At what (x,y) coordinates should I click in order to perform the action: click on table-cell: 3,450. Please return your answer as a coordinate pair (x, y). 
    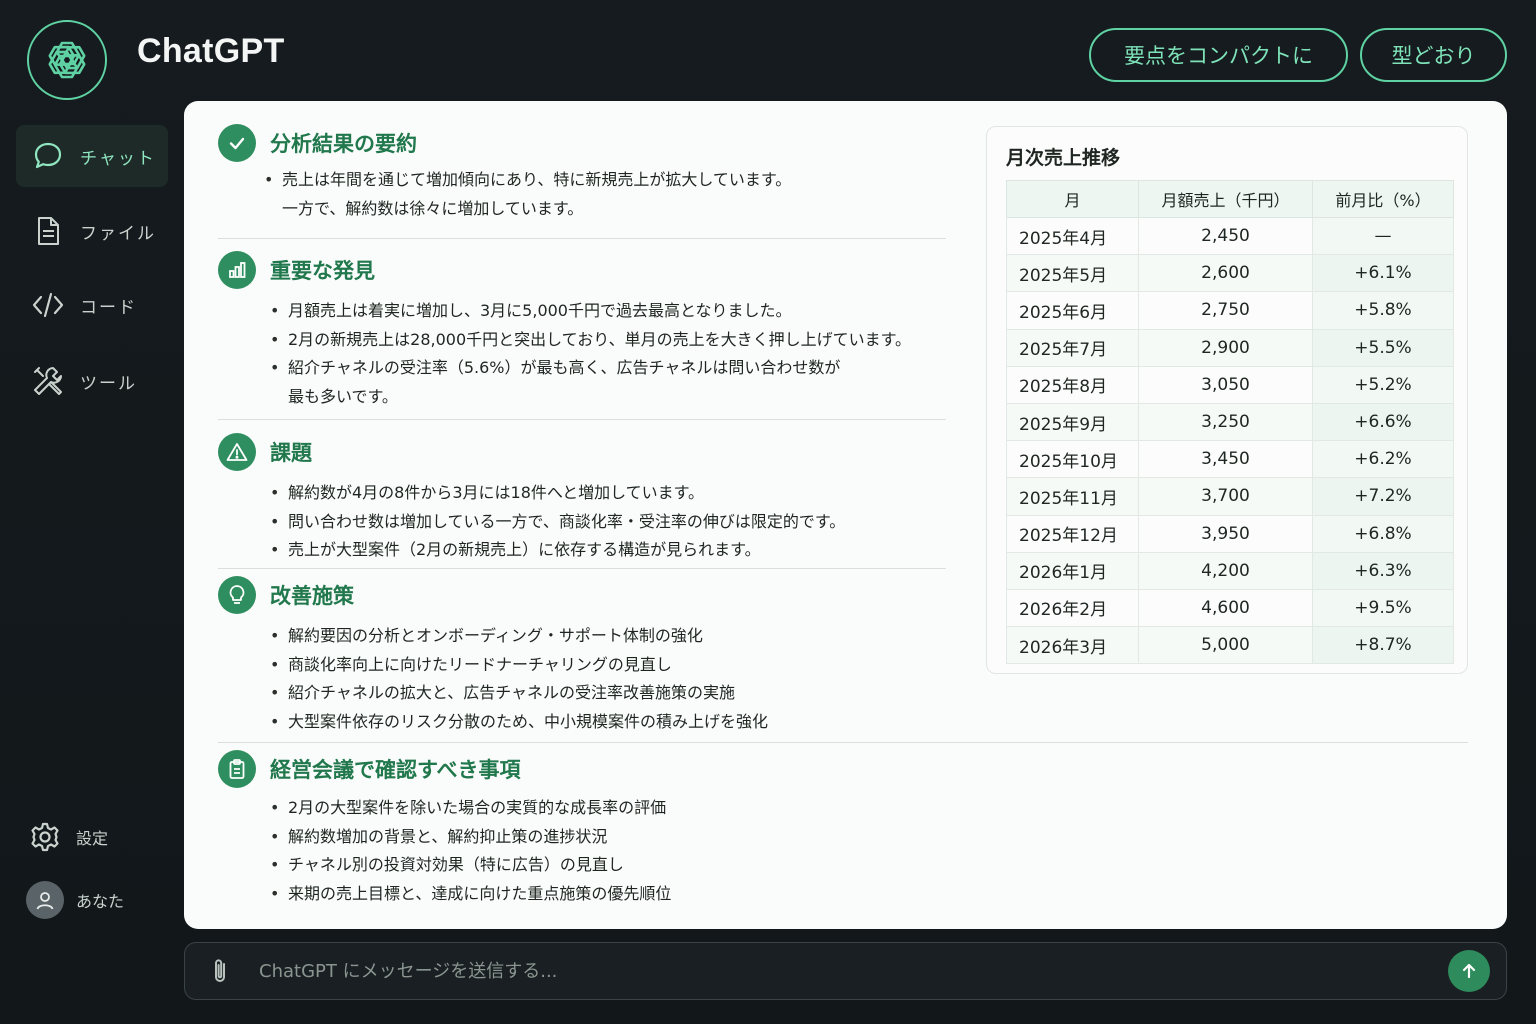
    Looking at the image, I should click on (1225, 459).